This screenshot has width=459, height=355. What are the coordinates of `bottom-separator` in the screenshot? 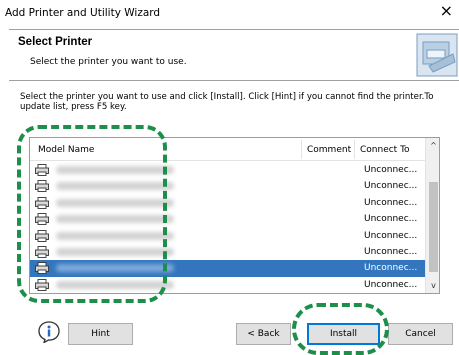 It's located at (229, 307).